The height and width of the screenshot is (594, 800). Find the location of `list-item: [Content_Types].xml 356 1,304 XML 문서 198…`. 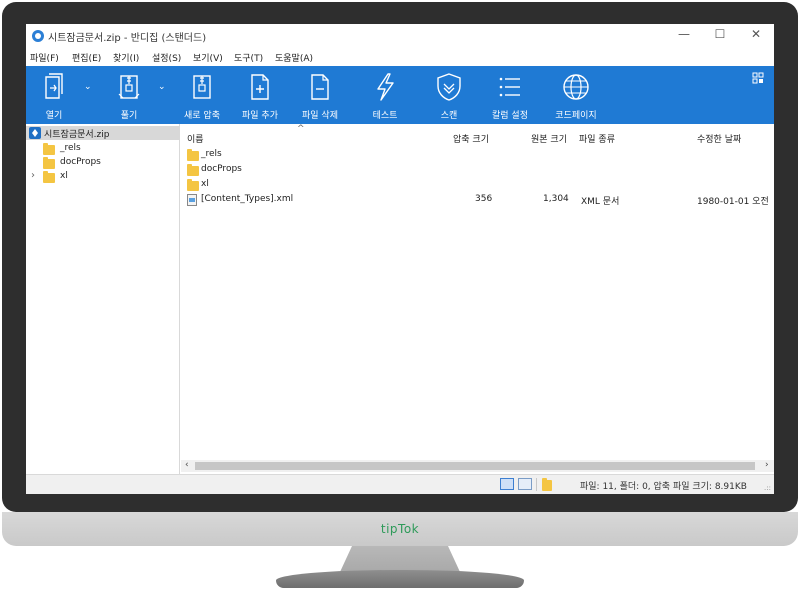

list-item: [Content_Types].xml 356 1,304 XML 문서 198… is located at coordinates (477, 200).